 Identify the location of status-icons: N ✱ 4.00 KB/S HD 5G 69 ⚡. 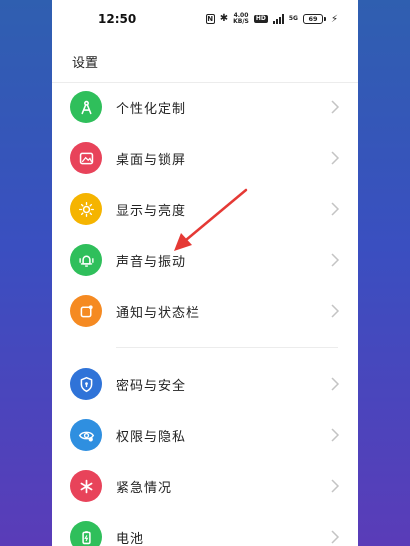
(271, 19).